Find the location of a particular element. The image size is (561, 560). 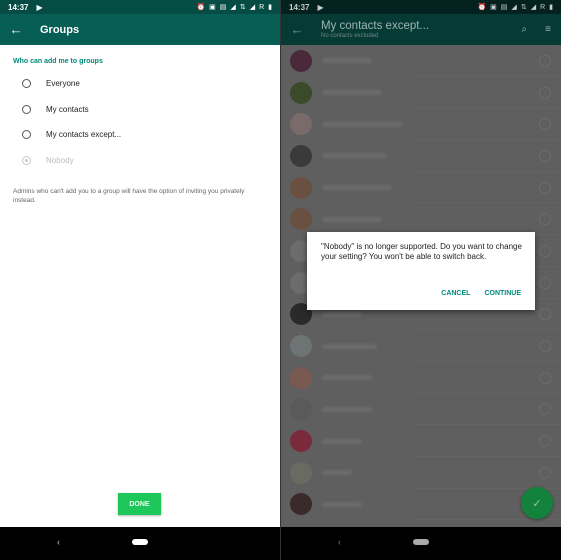

select-all-icon: ≡ is located at coordinates (548, 29).